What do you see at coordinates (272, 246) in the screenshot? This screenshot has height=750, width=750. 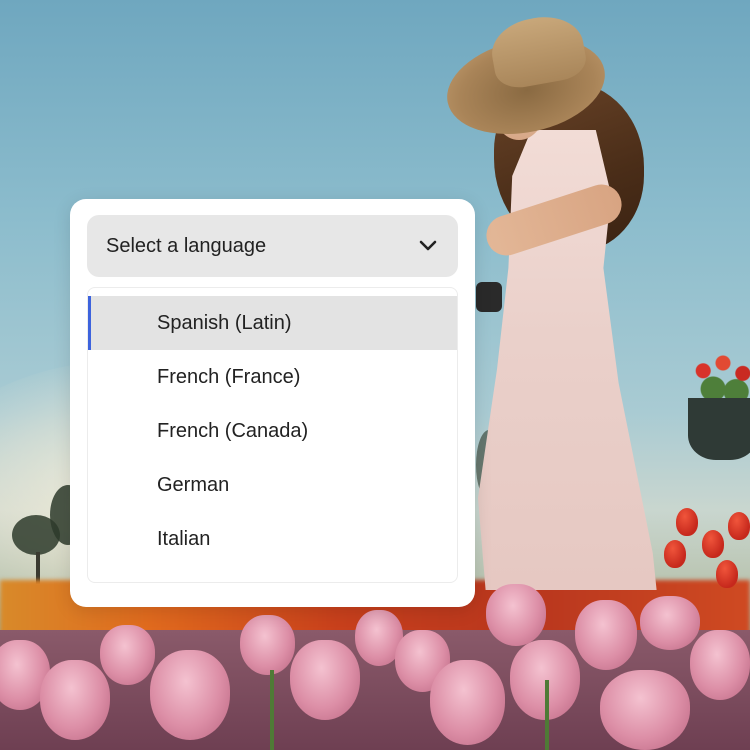 I see `language-picker-button: Select a language` at bounding box center [272, 246].